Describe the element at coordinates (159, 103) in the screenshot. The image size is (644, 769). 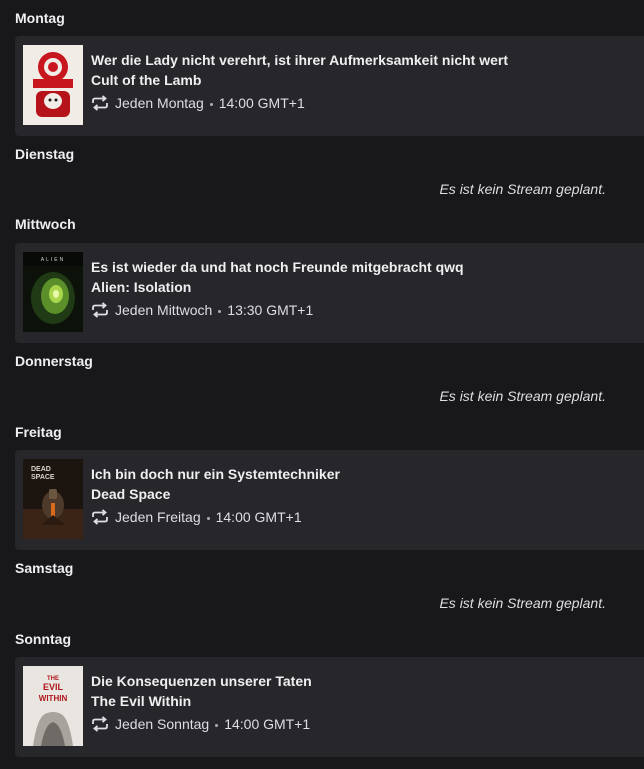
I see `repeat-label: Jeden Montag` at that location.